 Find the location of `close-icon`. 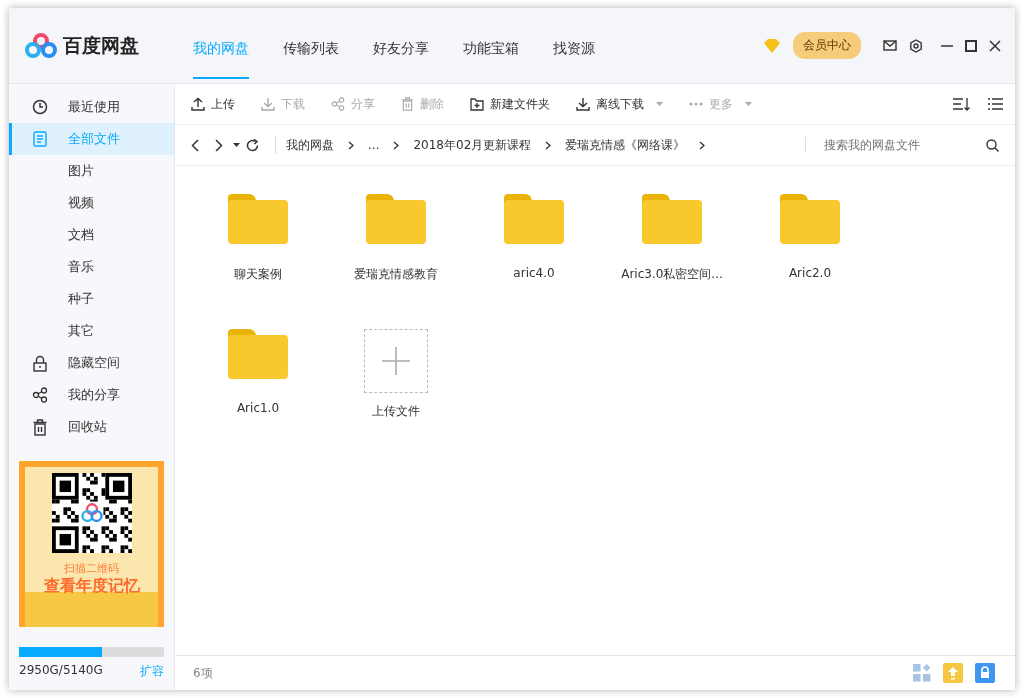

close-icon is located at coordinates (995, 45).